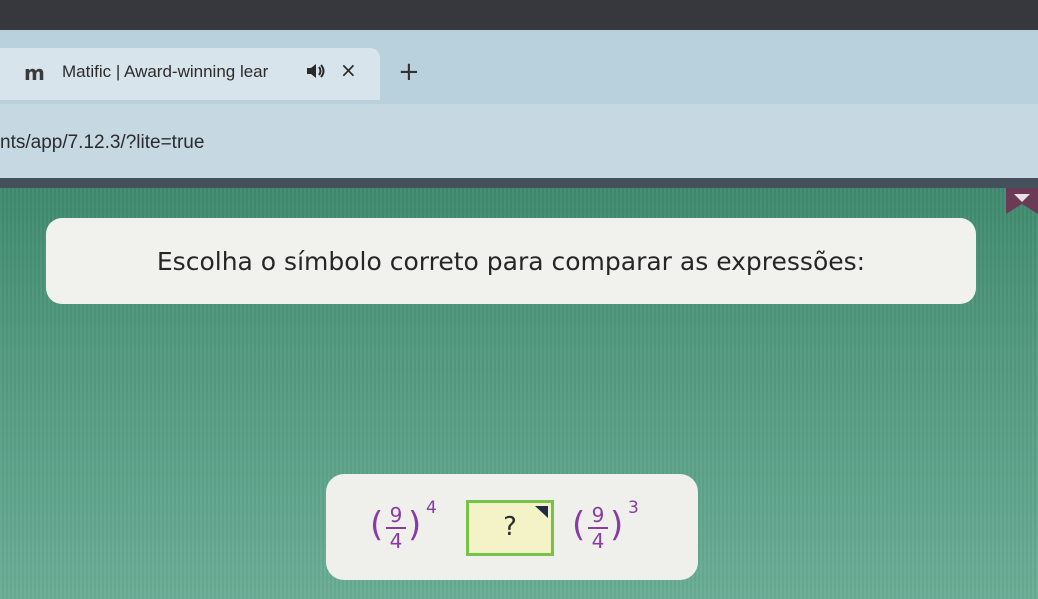 The image size is (1038, 599). What do you see at coordinates (409, 72) in the screenshot?
I see `new-tab-button: +` at bounding box center [409, 72].